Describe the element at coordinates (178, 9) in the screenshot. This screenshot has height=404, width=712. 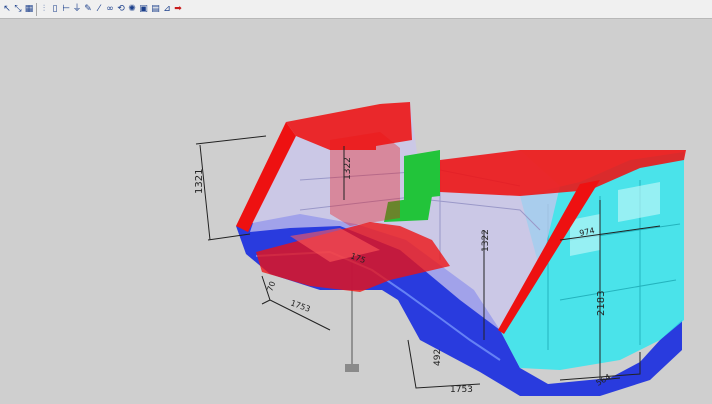
I see `exit-icon: ➡` at that location.